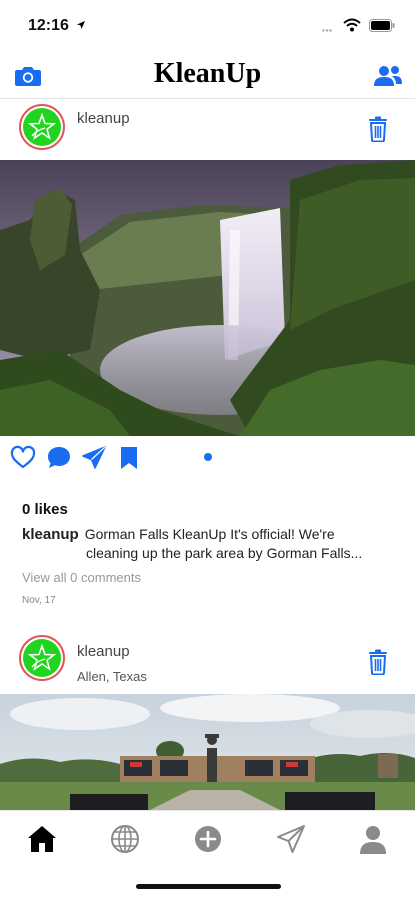  Describe the element at coordinates (23, 458) in the screenshot. I see `heart-icon` at that location.